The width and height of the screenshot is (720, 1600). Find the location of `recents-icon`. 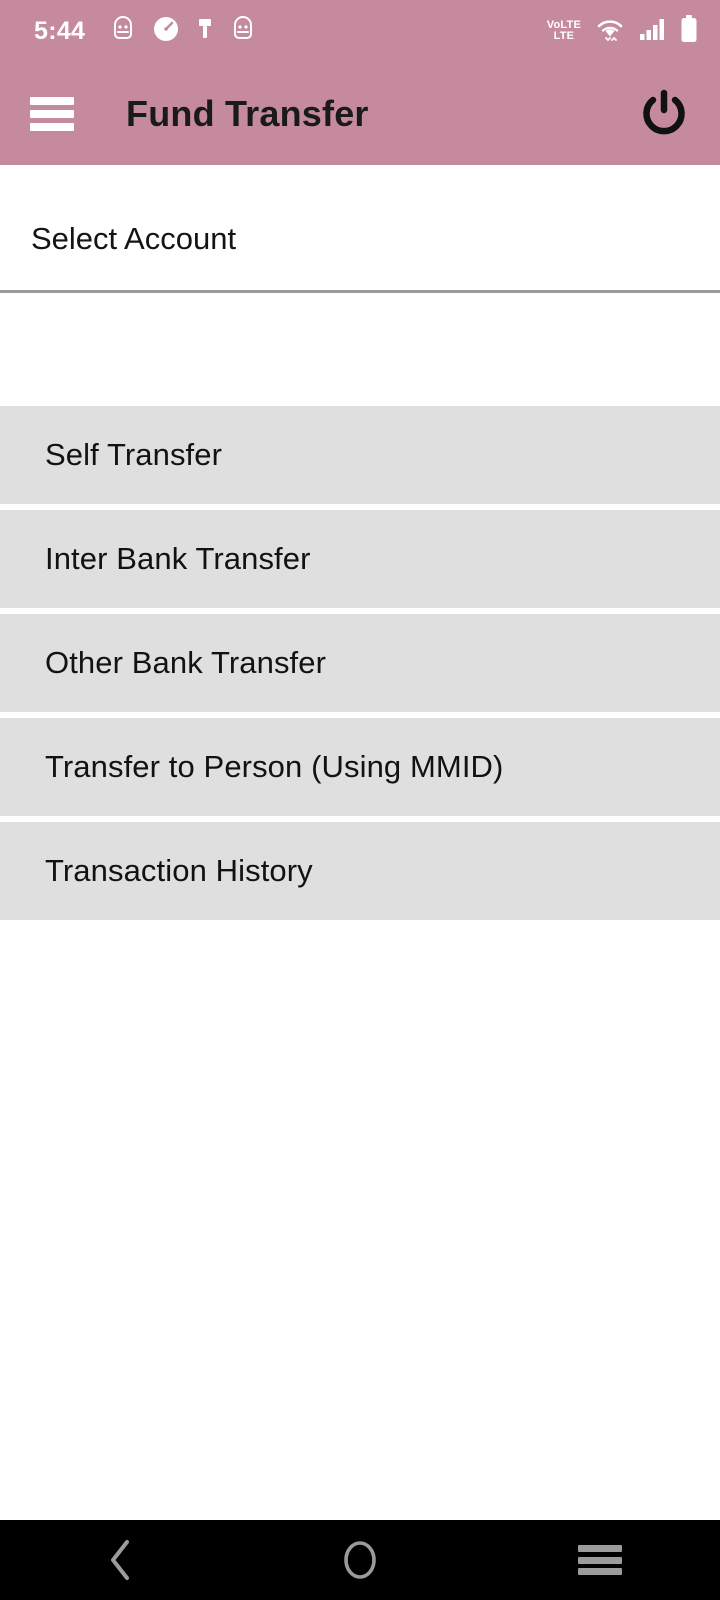

recents-icon is located at coordinates (600, 1560).